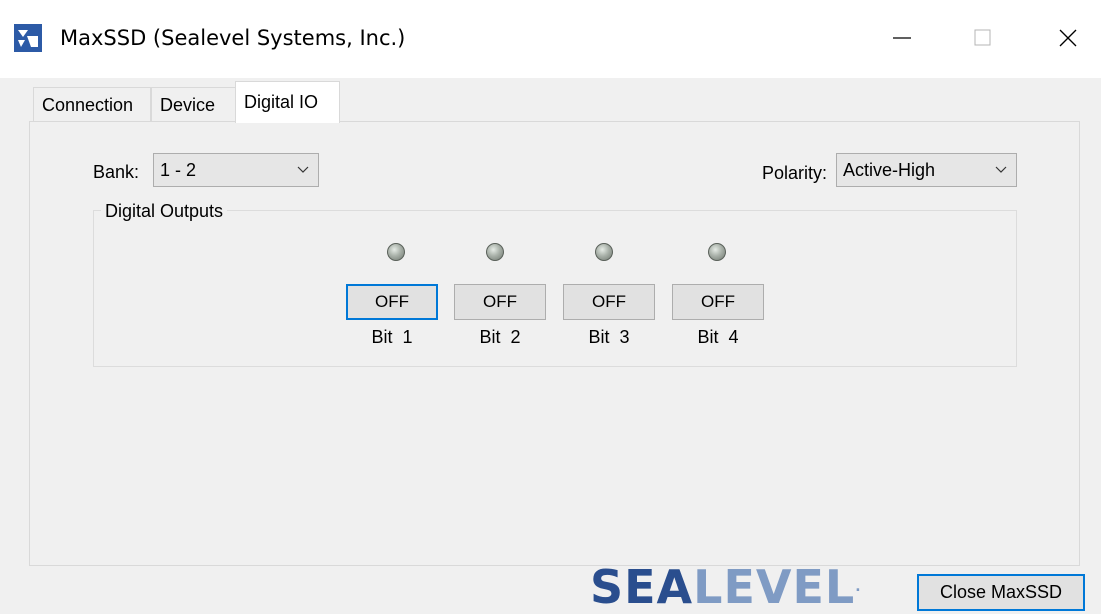 The image size is (1101, 614). I want to click on minimize-button, so click(903, 39).